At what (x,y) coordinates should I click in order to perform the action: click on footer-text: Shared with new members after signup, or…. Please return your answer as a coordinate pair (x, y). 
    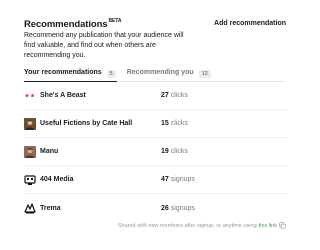
    Looking at the image, I should click on (187, 225).